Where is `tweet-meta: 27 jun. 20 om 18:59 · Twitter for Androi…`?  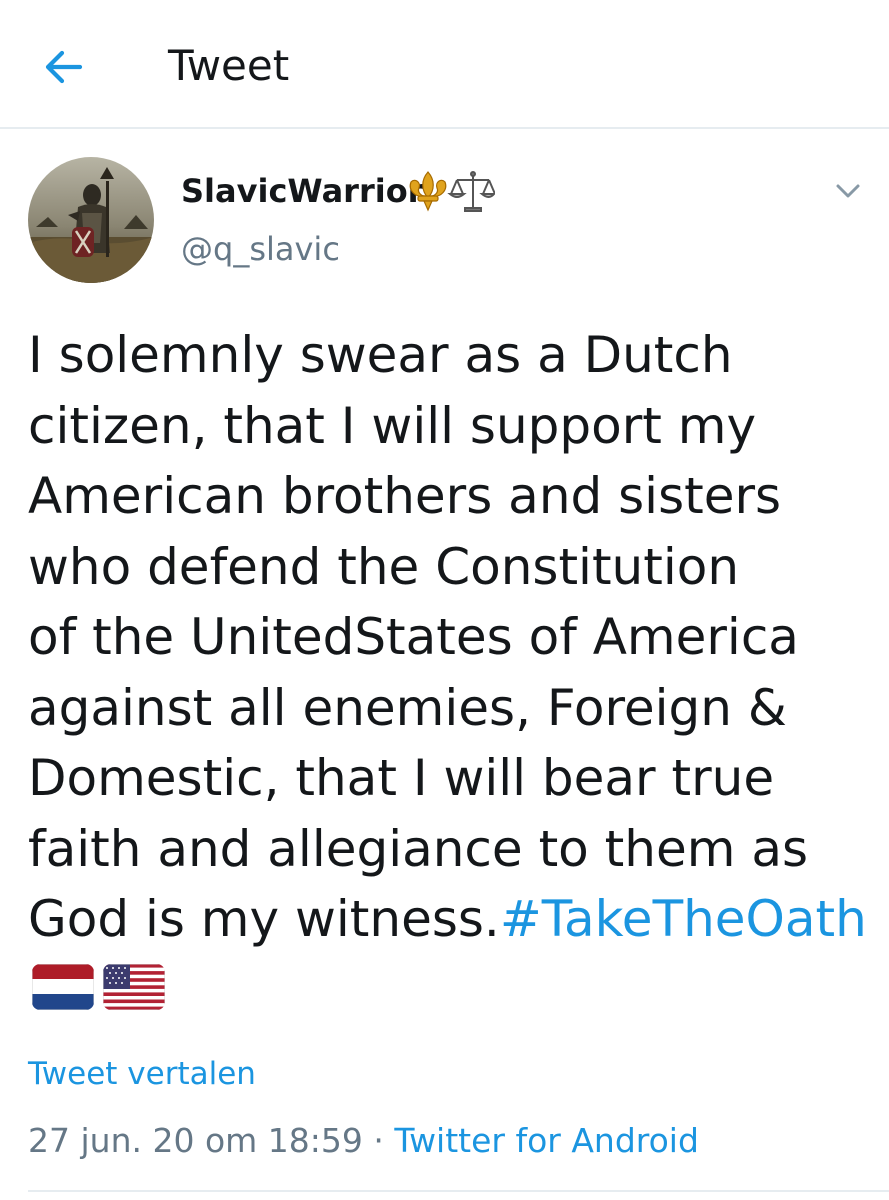 tweet-meta: 27 jun. 20 om 18:59 · Twitter for Androi… is located at coordinates (363, 1141).